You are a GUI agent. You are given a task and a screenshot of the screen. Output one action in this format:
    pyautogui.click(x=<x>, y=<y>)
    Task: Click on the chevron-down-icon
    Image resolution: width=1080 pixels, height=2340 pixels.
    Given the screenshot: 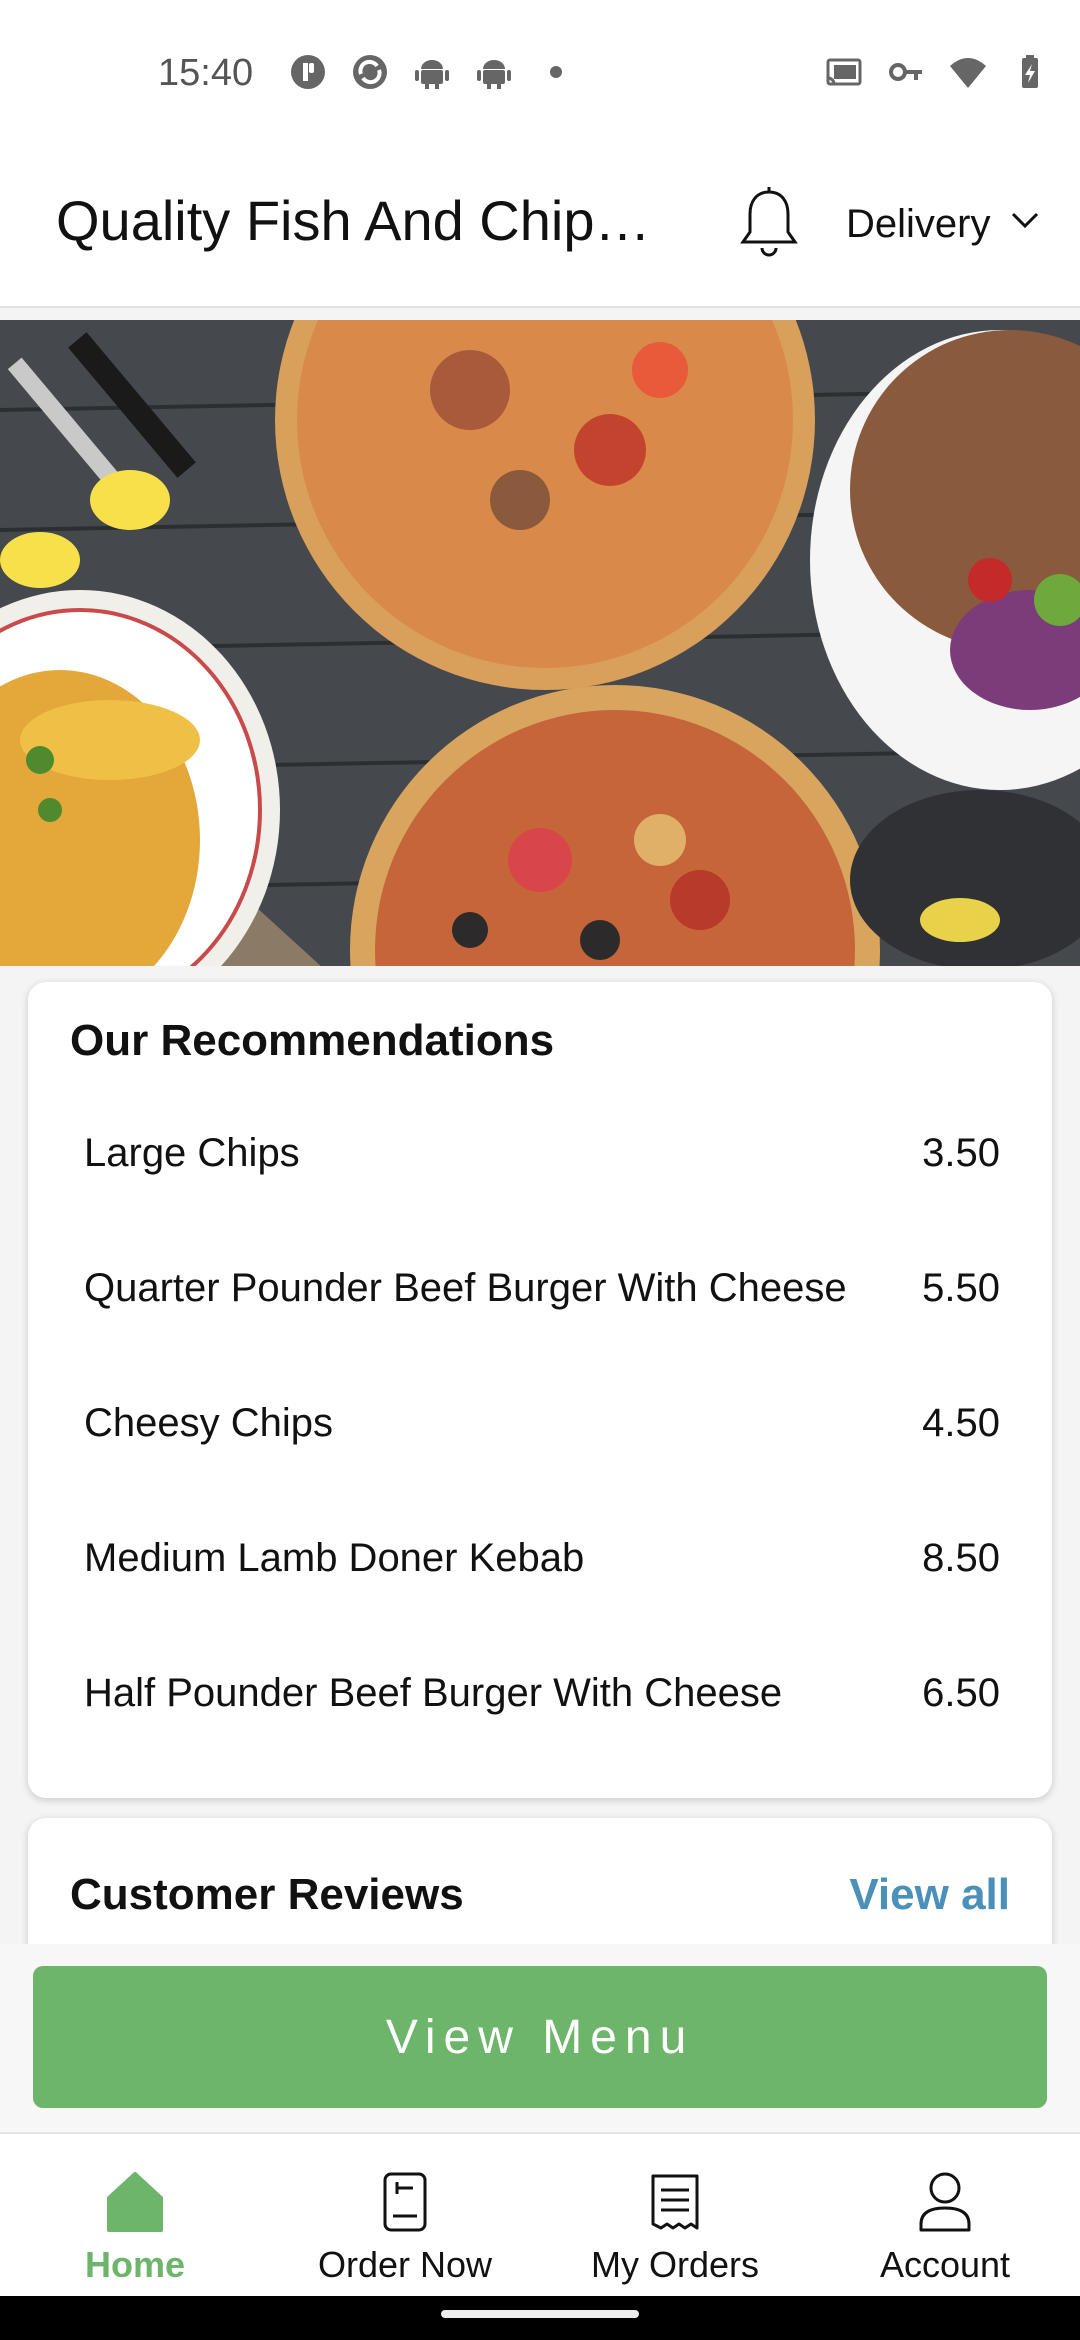 What is the action you would take?
    pyautogui.click(x=1025, y=224)
    